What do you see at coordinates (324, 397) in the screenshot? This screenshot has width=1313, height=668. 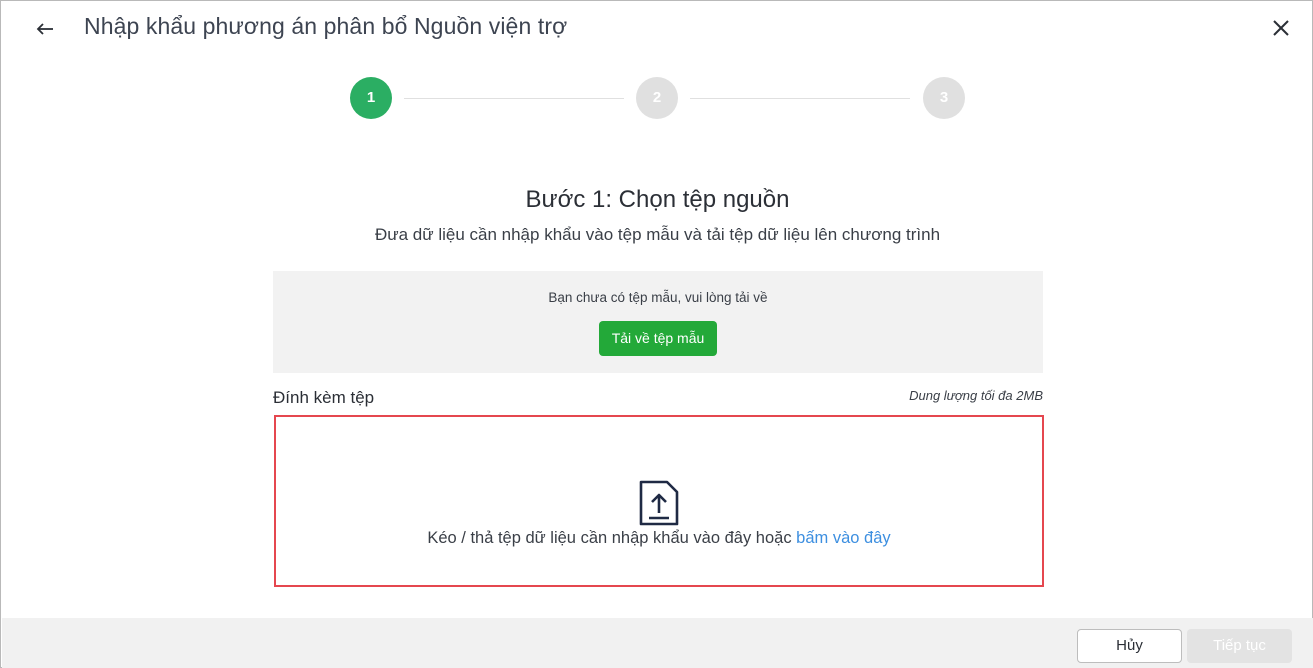 I see `attach-file-label: Đính kèm tệp` at bounding box center [324, 397].